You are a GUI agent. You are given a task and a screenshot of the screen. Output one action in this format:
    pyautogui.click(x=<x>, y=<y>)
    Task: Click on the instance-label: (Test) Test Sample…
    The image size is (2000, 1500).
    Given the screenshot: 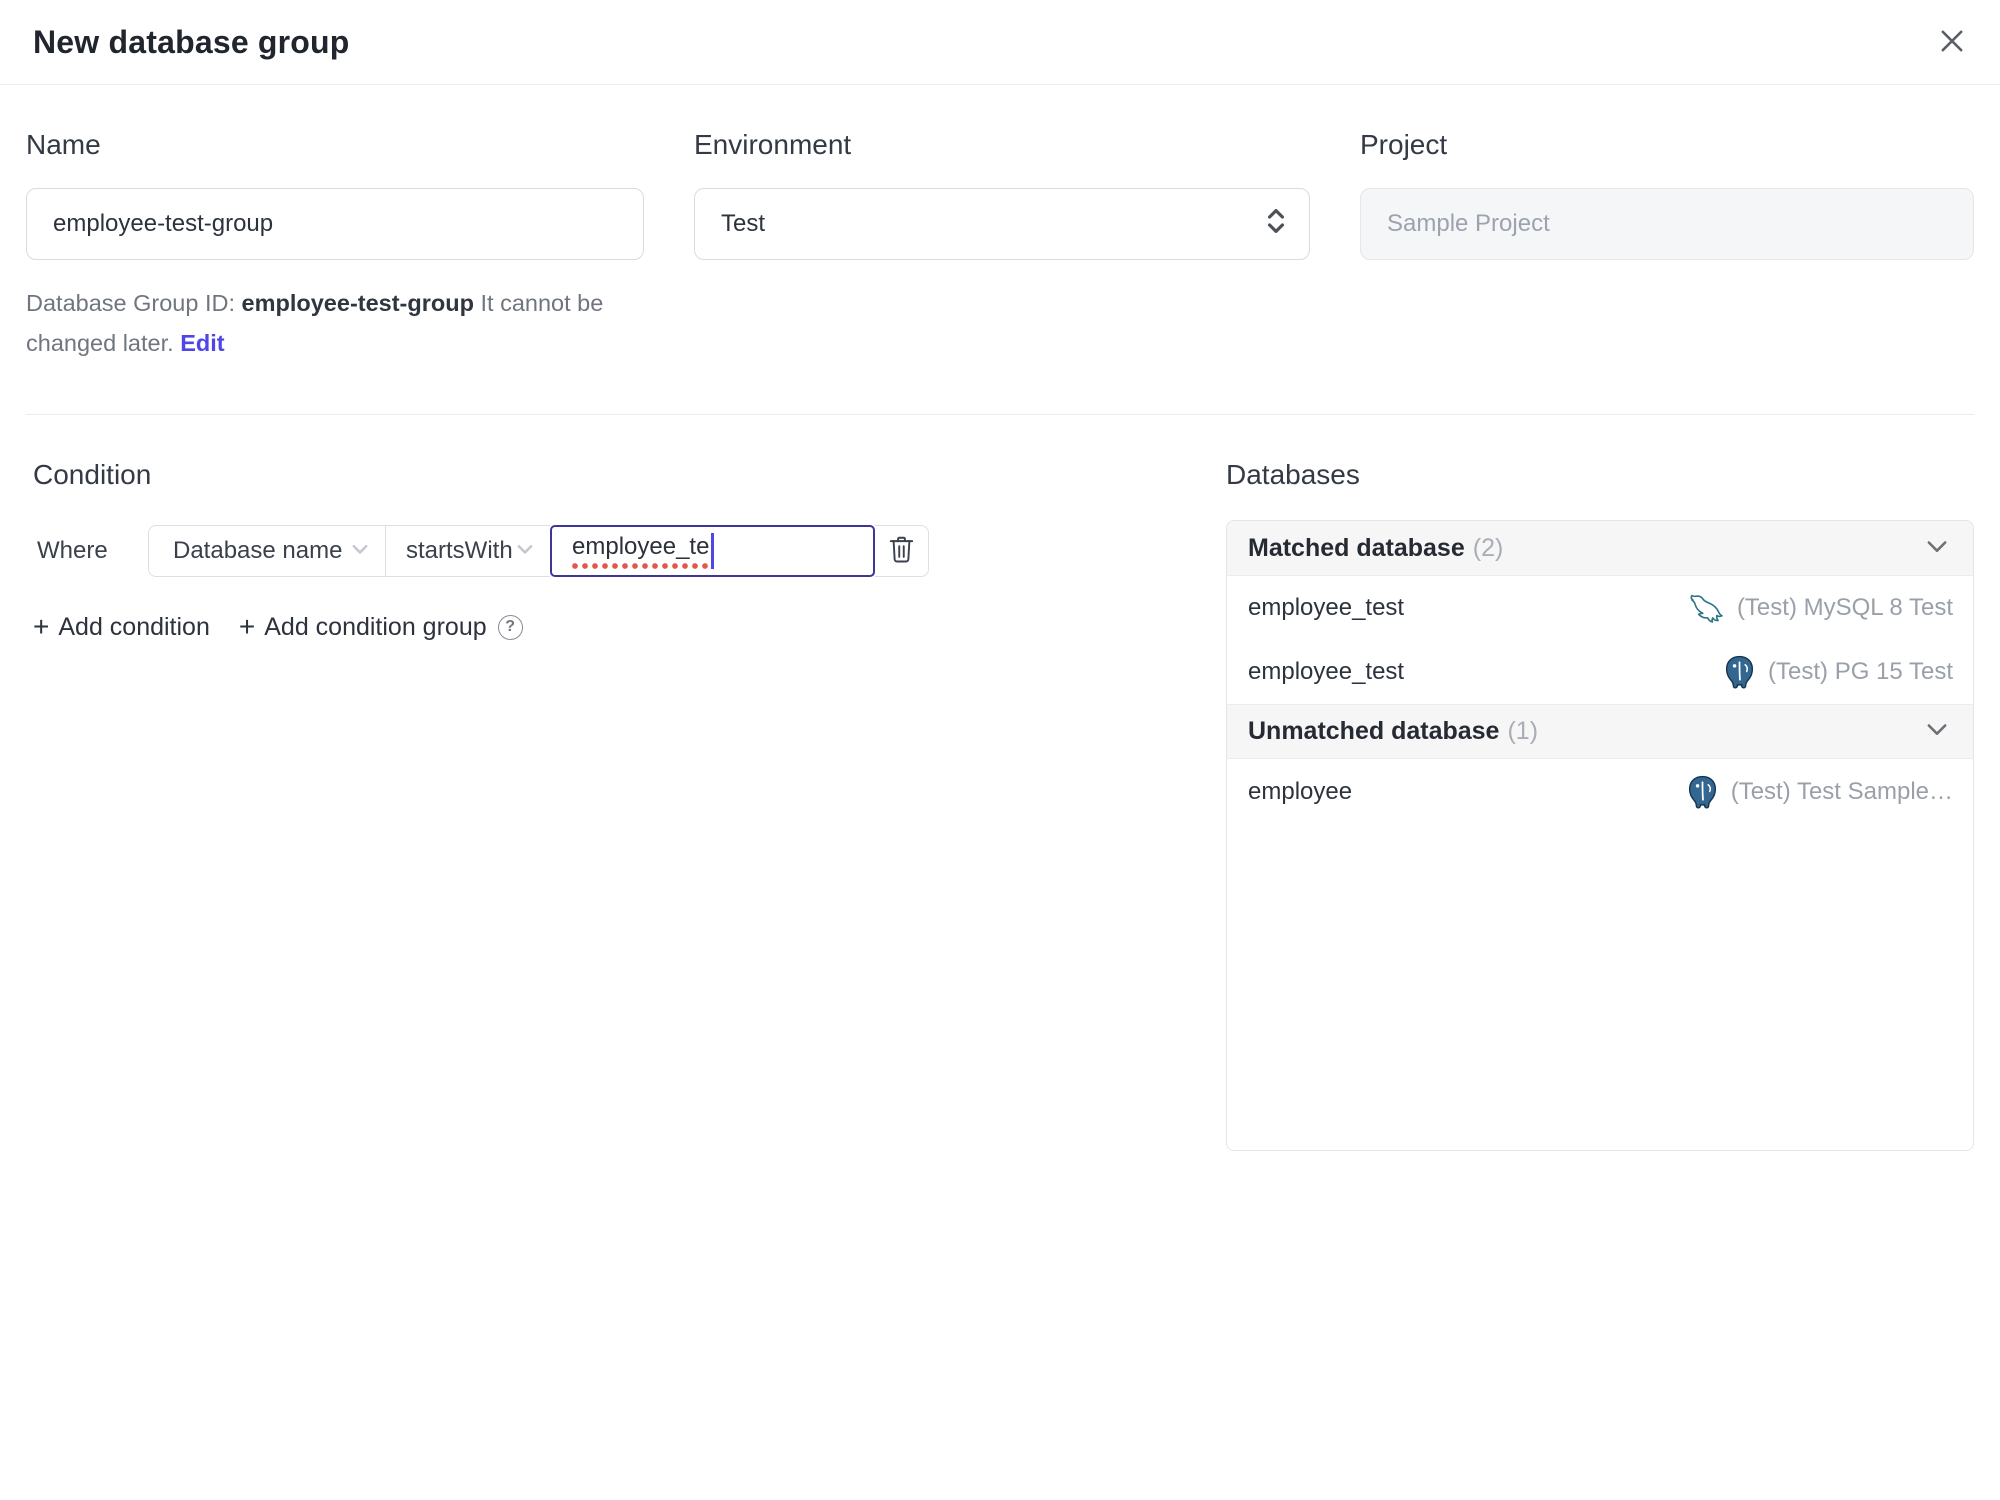 What is the action you would take?
    pyautogui.click(x=1841, y=791)
    